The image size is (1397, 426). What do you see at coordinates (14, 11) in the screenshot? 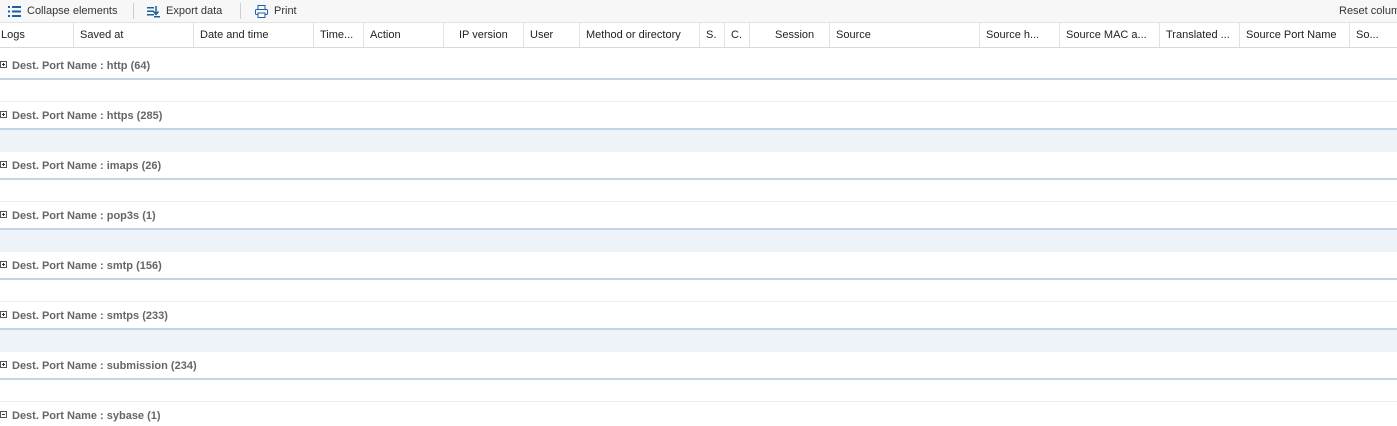
I see `list-collapse-icon` at bounding box center [14, 11].